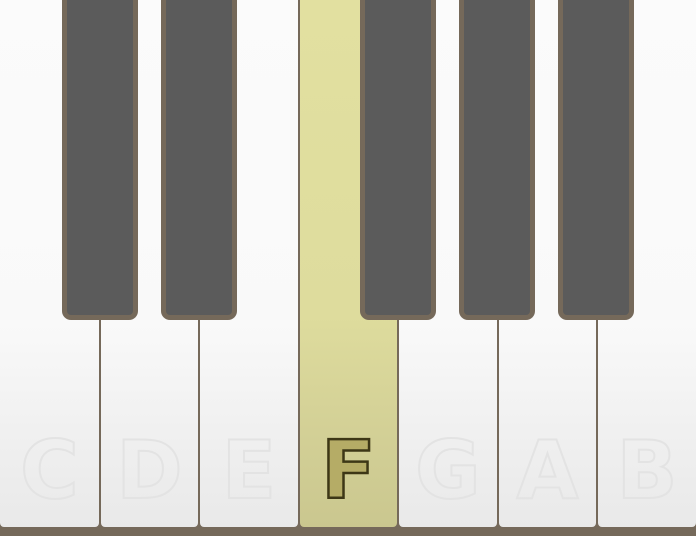 The image size is (696, 536). Describe the element at coordinates (596, 160) in the screenshot. I see `black-key-a-sharp` at that location.